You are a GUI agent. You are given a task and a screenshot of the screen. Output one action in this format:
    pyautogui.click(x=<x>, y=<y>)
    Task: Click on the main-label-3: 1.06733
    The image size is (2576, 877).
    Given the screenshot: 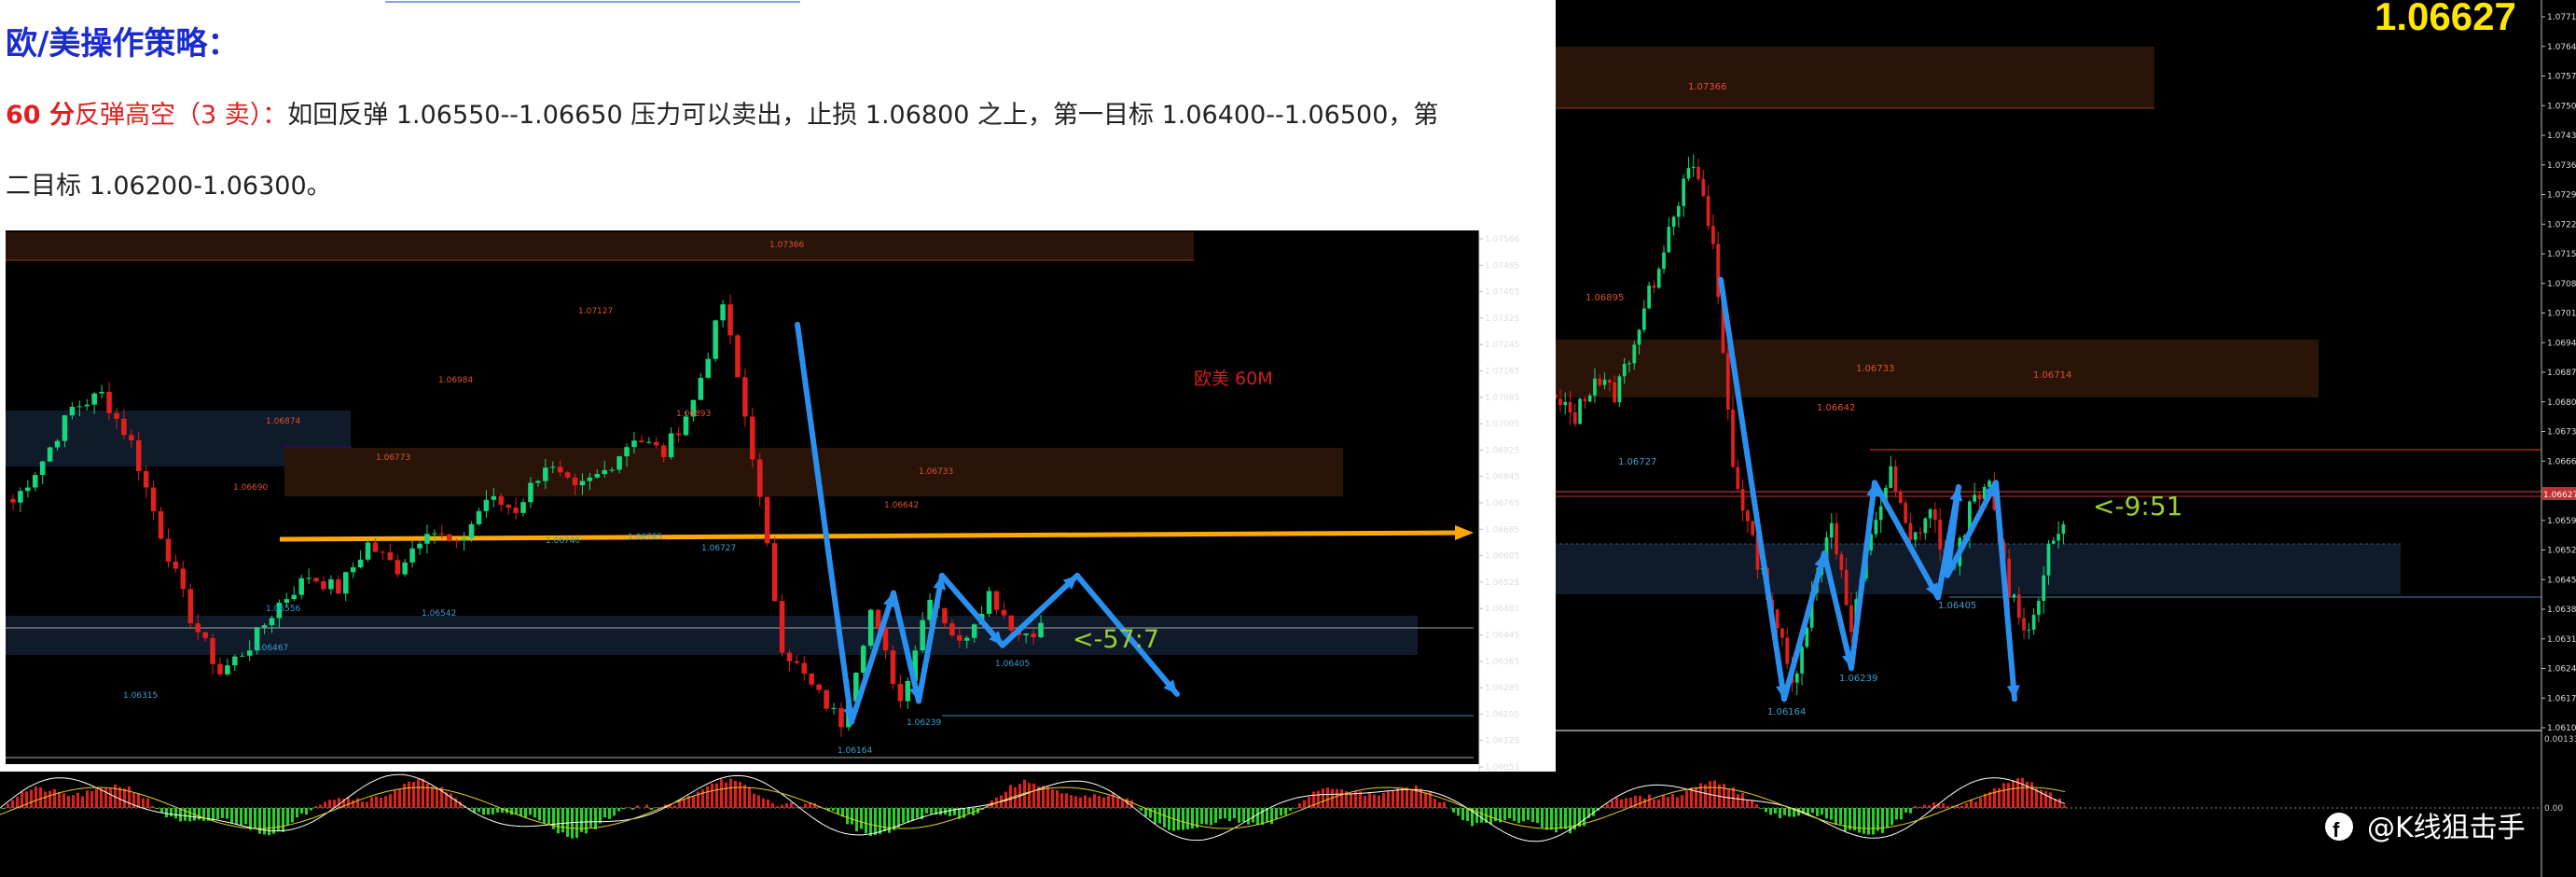 What is the action you would take?
    pyautogui.click(x=1875, y=369)
    